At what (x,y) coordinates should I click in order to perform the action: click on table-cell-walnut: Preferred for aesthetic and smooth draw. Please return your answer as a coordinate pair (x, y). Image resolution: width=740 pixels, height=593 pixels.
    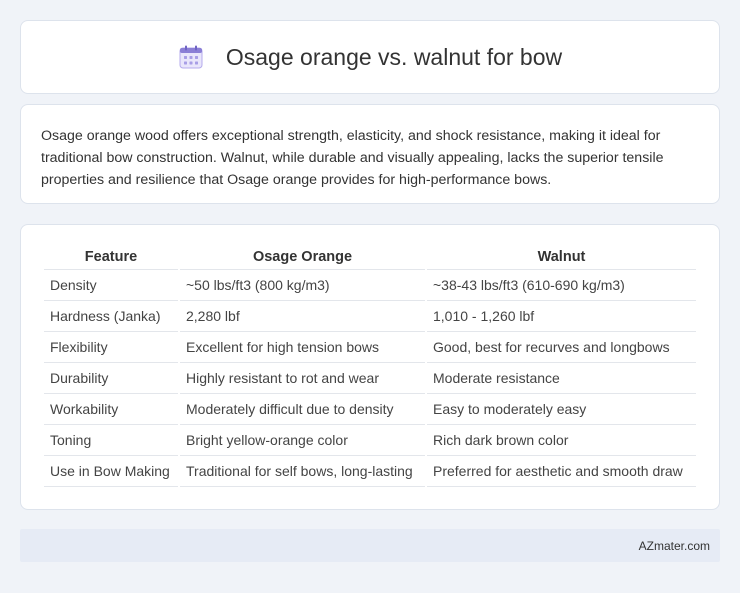
    Looking at the image, I should click on (561, 471).